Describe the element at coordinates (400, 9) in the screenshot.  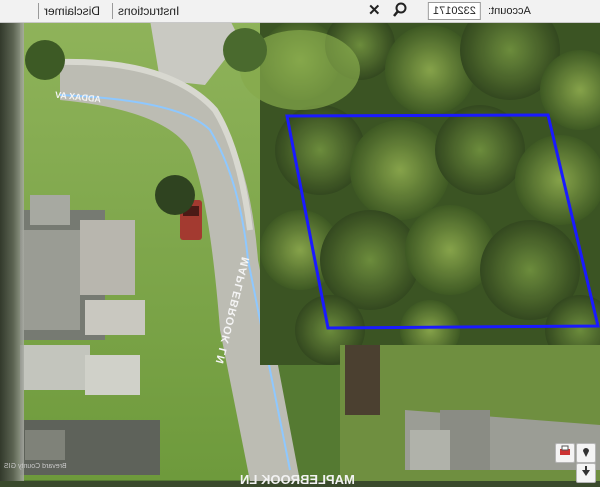
I see `search-icon` at that location.